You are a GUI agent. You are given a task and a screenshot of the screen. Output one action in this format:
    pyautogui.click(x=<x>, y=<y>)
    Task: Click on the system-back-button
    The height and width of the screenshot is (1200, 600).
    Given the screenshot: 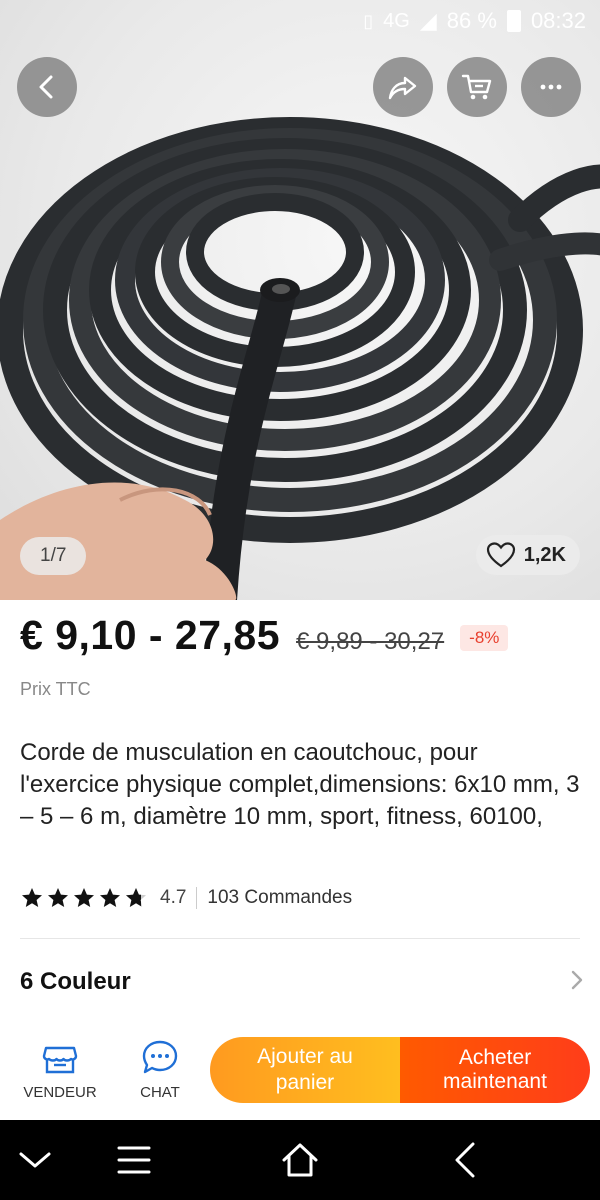 What is the action you would take?
    pyautogui.click(x=465, y=1160)
    